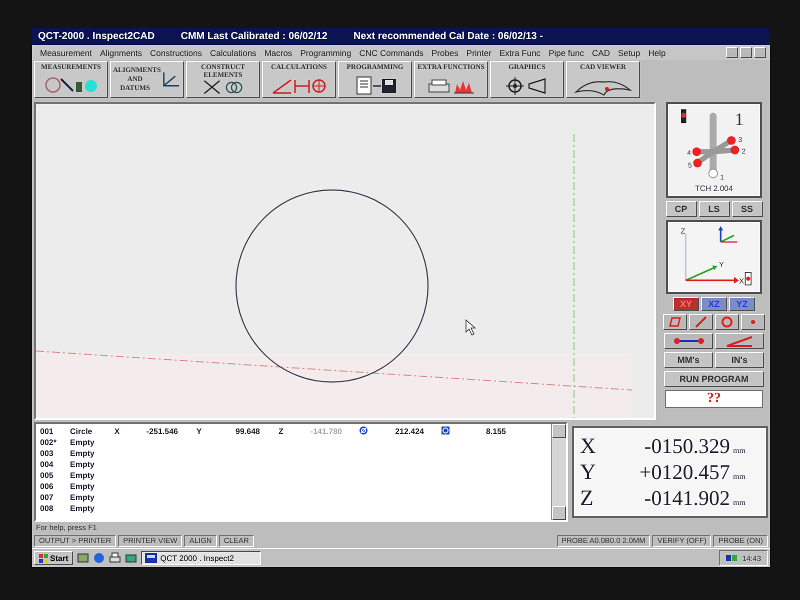  I want to click on windows-logo-icon, so click(43, 558).